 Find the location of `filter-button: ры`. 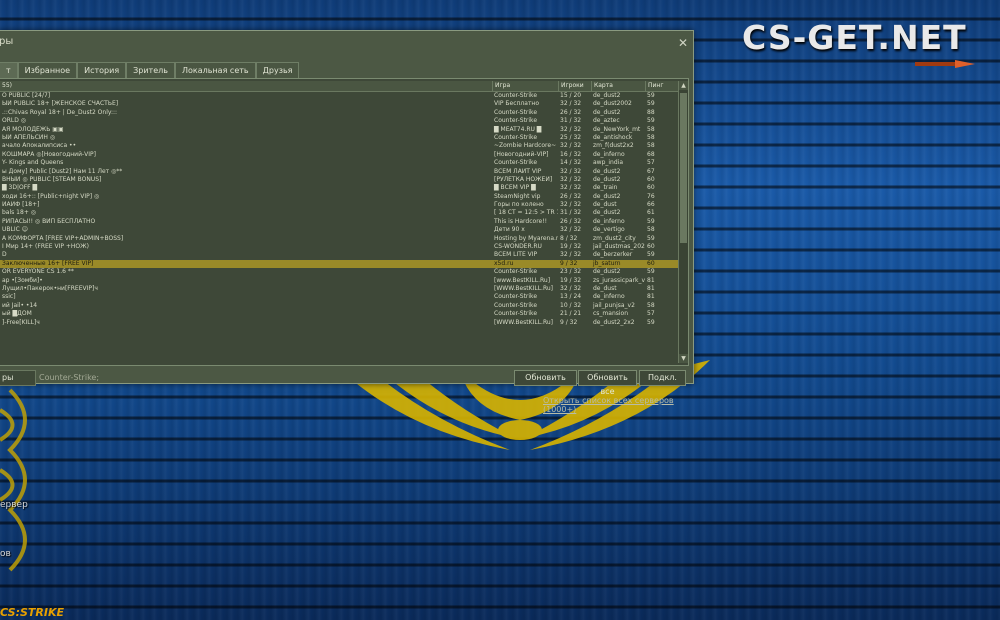

filter-button: ры is located at coordinates (18, 378).